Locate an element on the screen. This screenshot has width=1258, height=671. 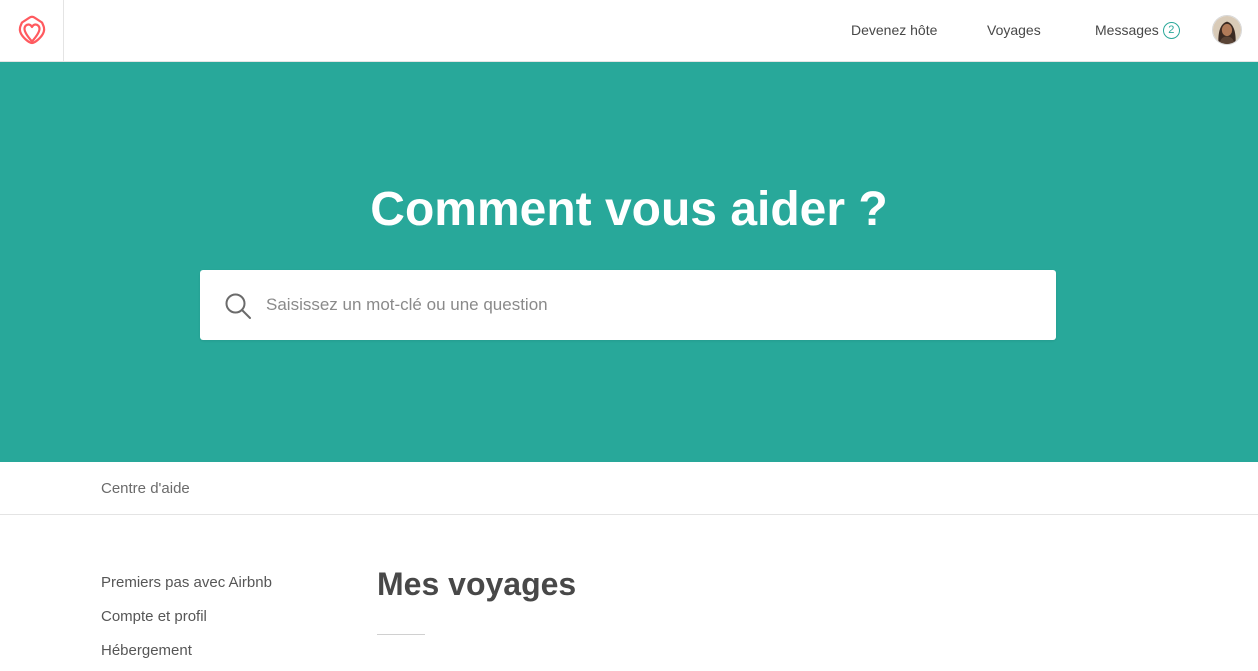
airbnb-logo-link is located at coordinates (32, 30).